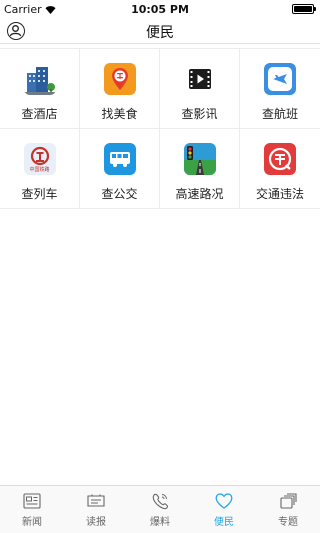  I want to click on service-label: 高速路况, so click(199, 194).